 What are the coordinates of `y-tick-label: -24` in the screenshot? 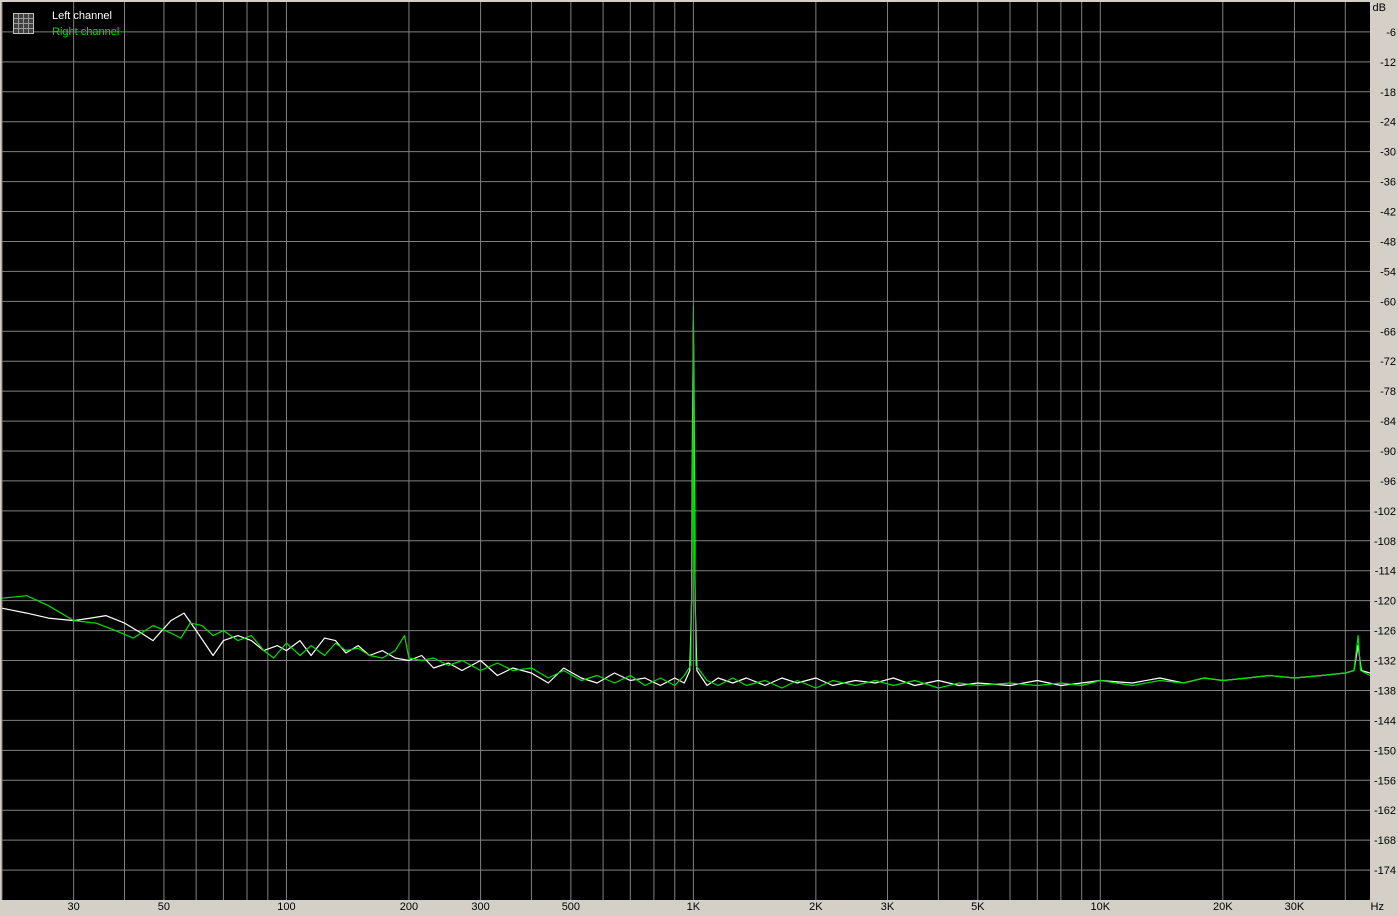 It's located at (1388, 123).